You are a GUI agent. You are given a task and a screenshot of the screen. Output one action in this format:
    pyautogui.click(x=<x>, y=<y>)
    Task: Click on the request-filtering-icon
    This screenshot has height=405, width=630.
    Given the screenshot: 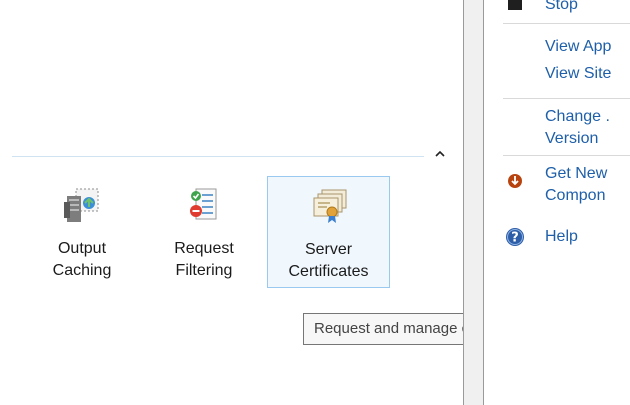 What is the action you would take?
    pyautogui.click(x=204, y=206)
    